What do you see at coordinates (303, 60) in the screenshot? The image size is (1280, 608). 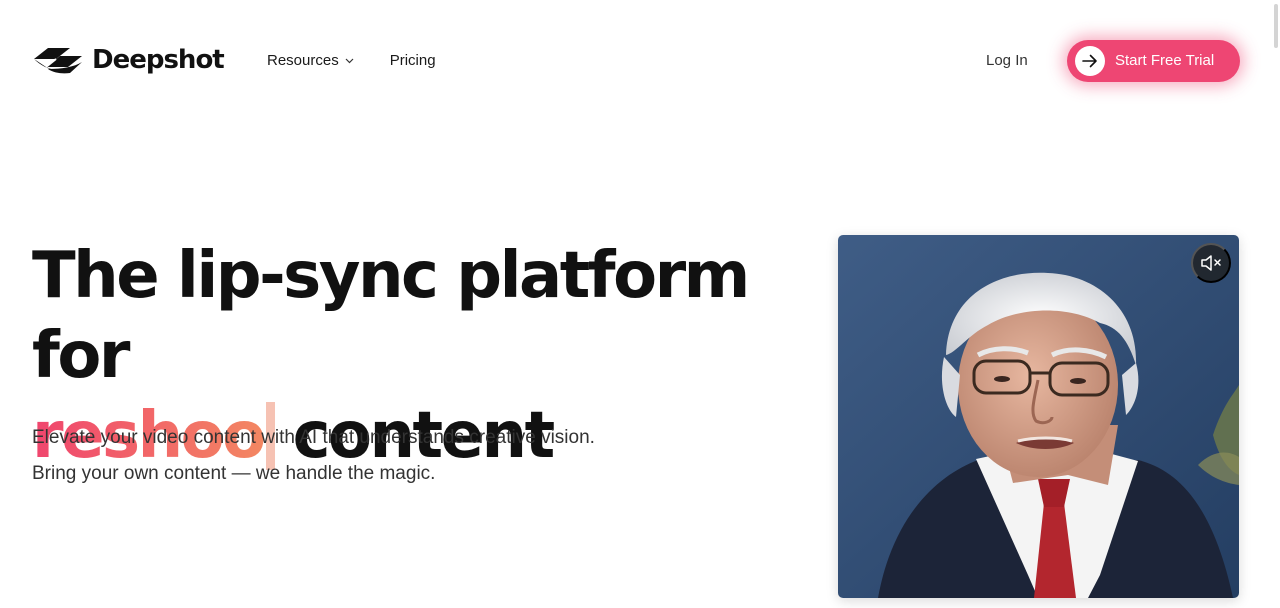 I see `nav-item-label: Resources` at bounding box center [303, 60].